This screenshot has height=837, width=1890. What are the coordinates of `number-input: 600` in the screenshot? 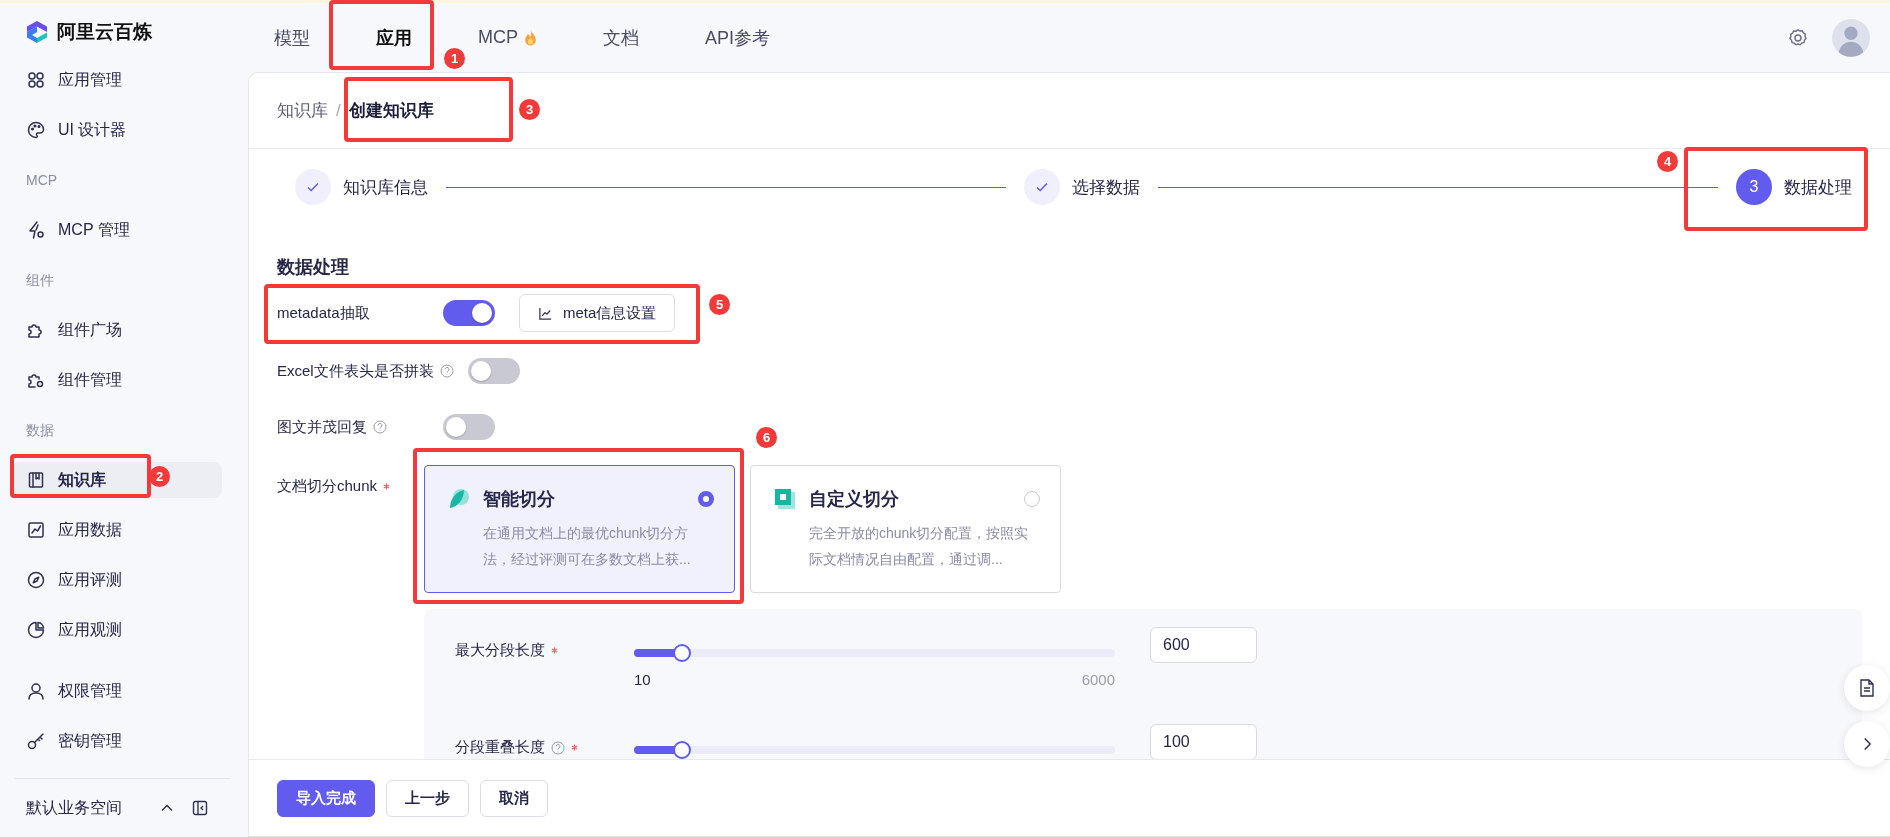 It's located at (1203, 645).